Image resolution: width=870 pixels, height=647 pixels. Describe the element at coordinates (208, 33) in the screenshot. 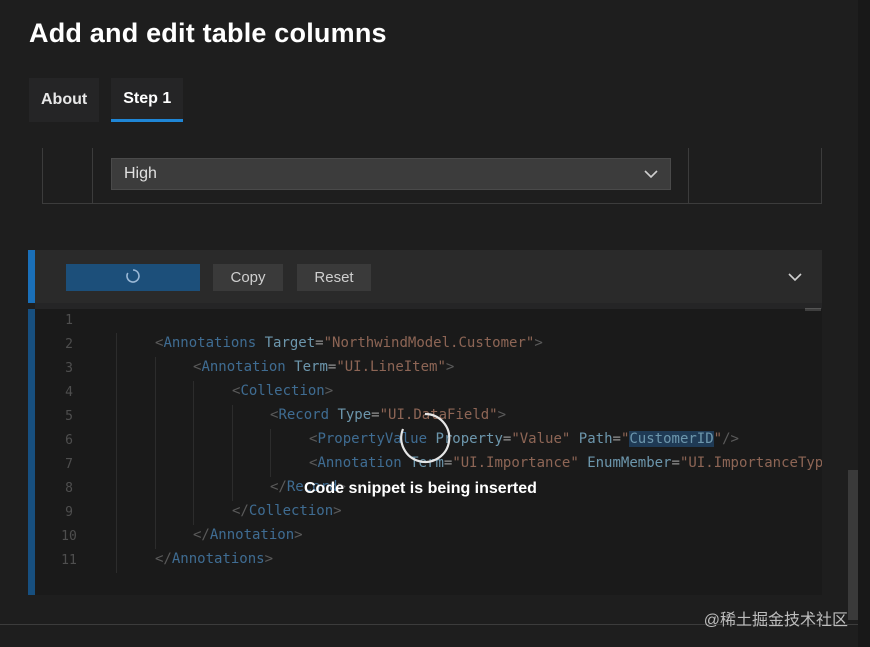

I see `page-title: Add and edit table columns` at that location.